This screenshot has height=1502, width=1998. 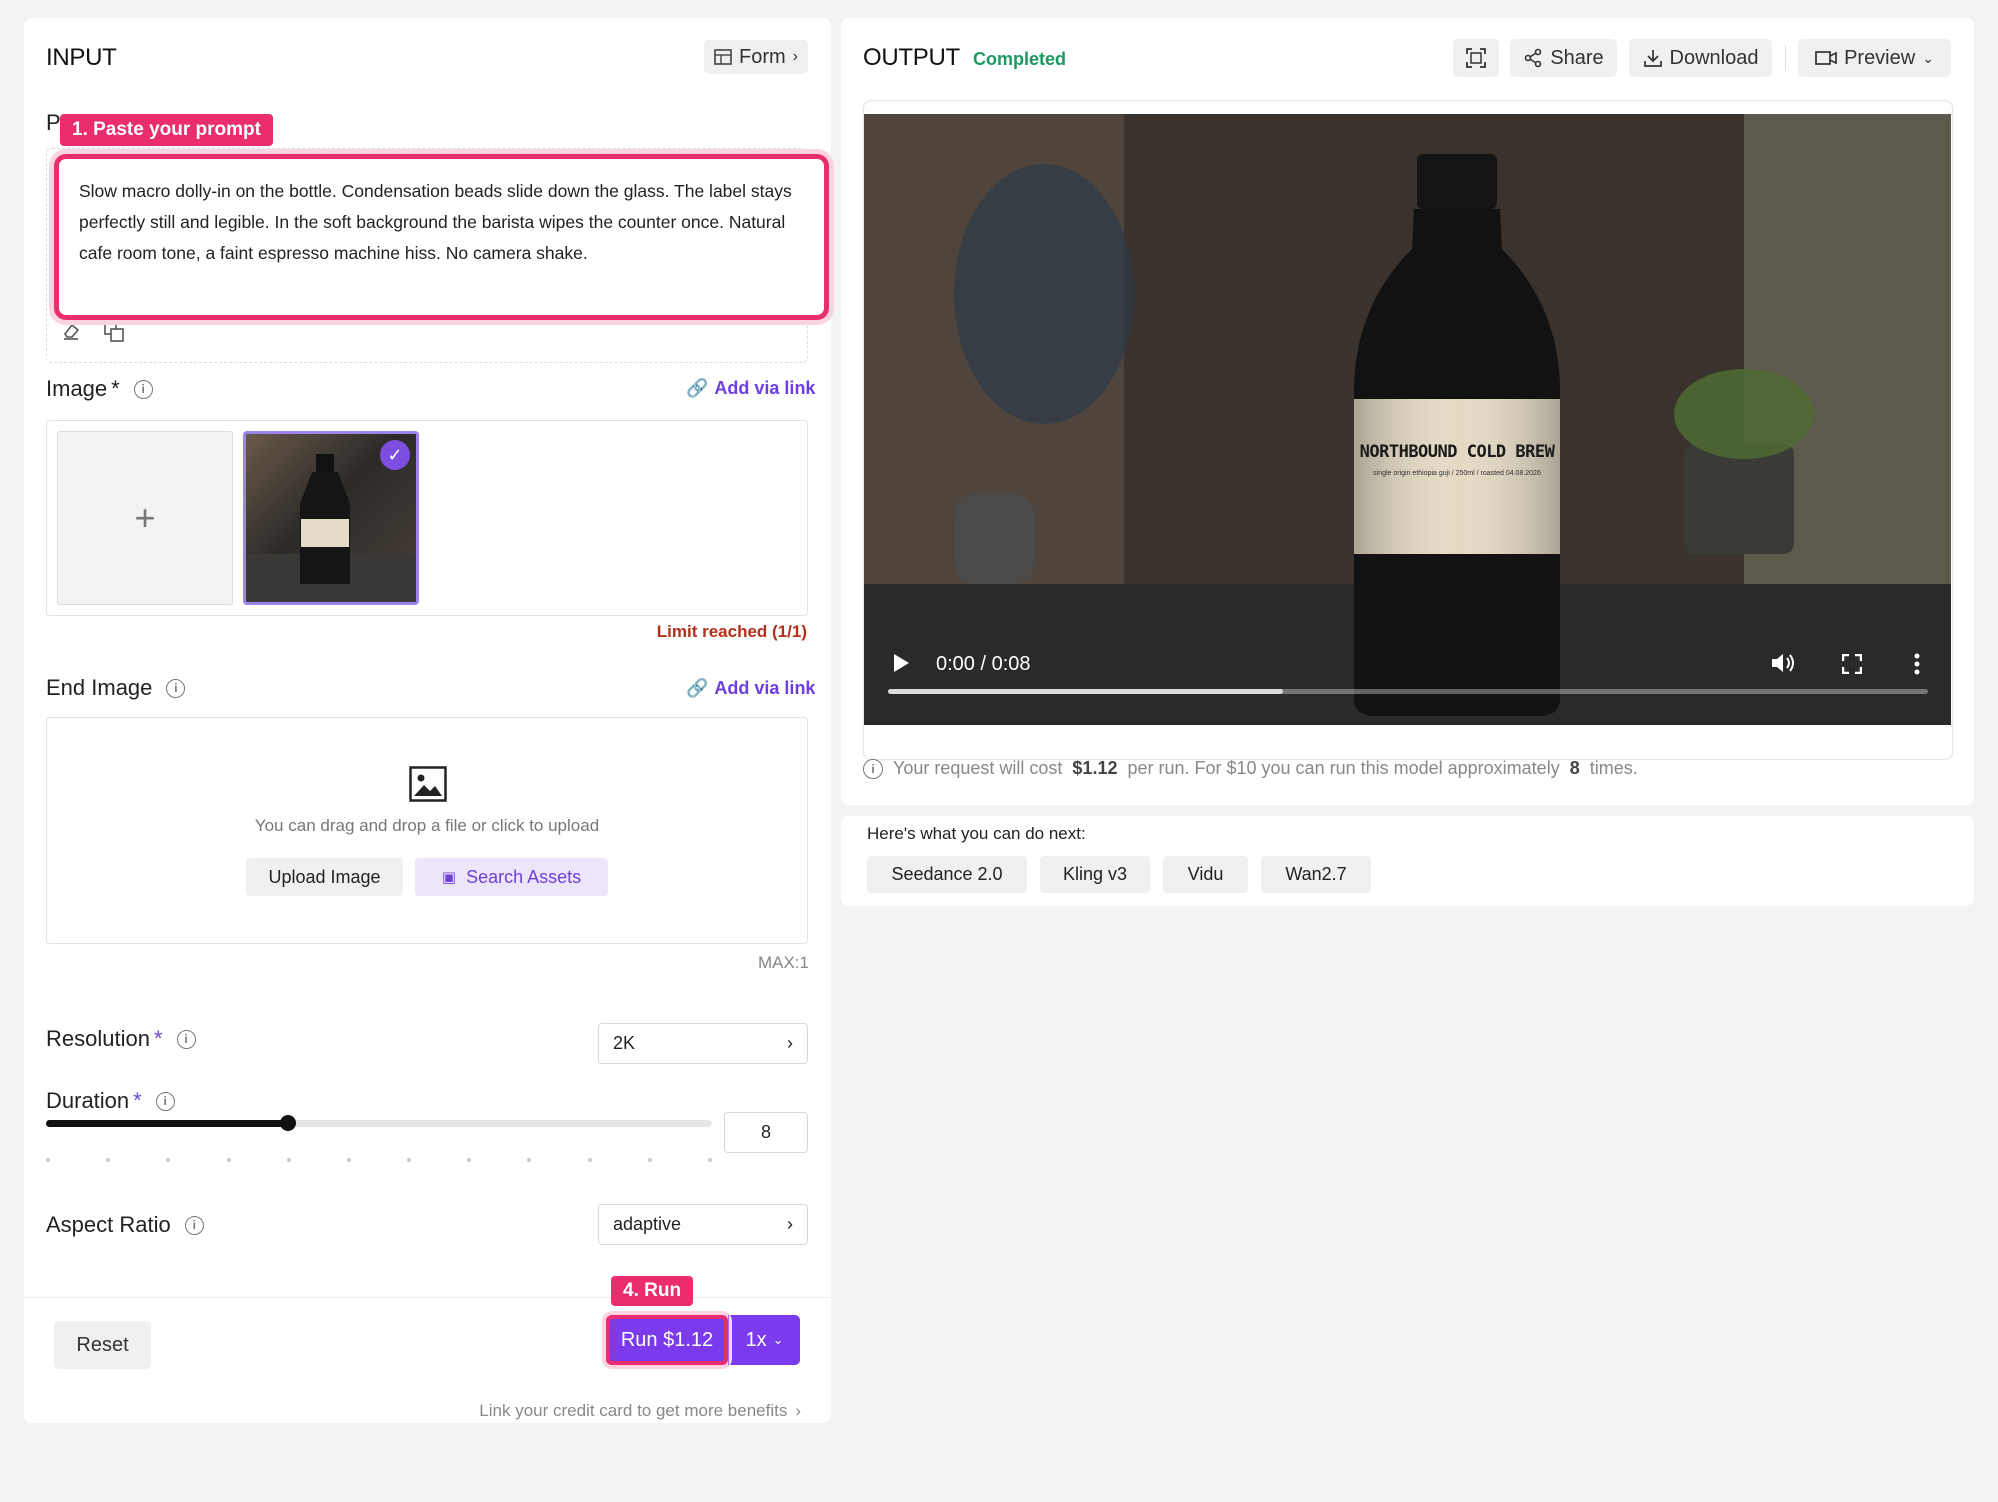 I want to click on expand-icon, so click(x=1476, y=58).